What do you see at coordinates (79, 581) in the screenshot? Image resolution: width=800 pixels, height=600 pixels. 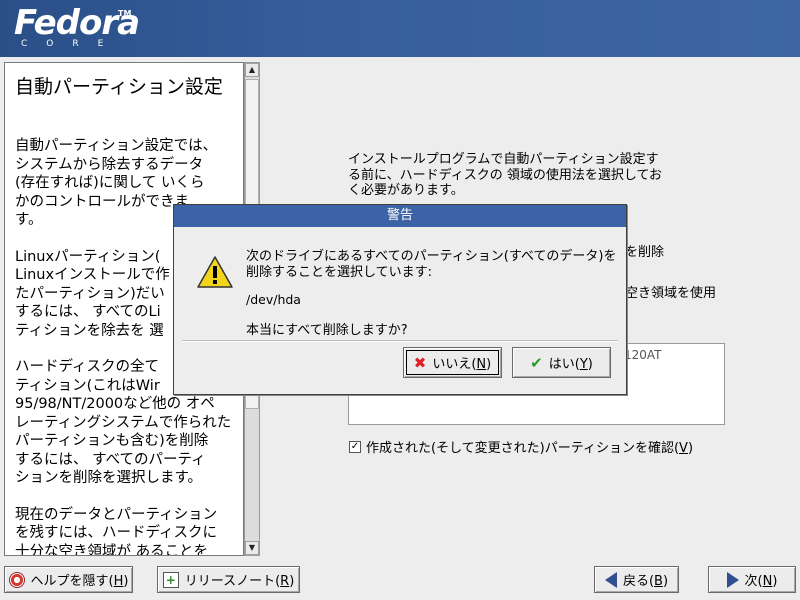 I see `hide-help-label: ヘルプを隠す(H)` at bounding box center [79, 581].